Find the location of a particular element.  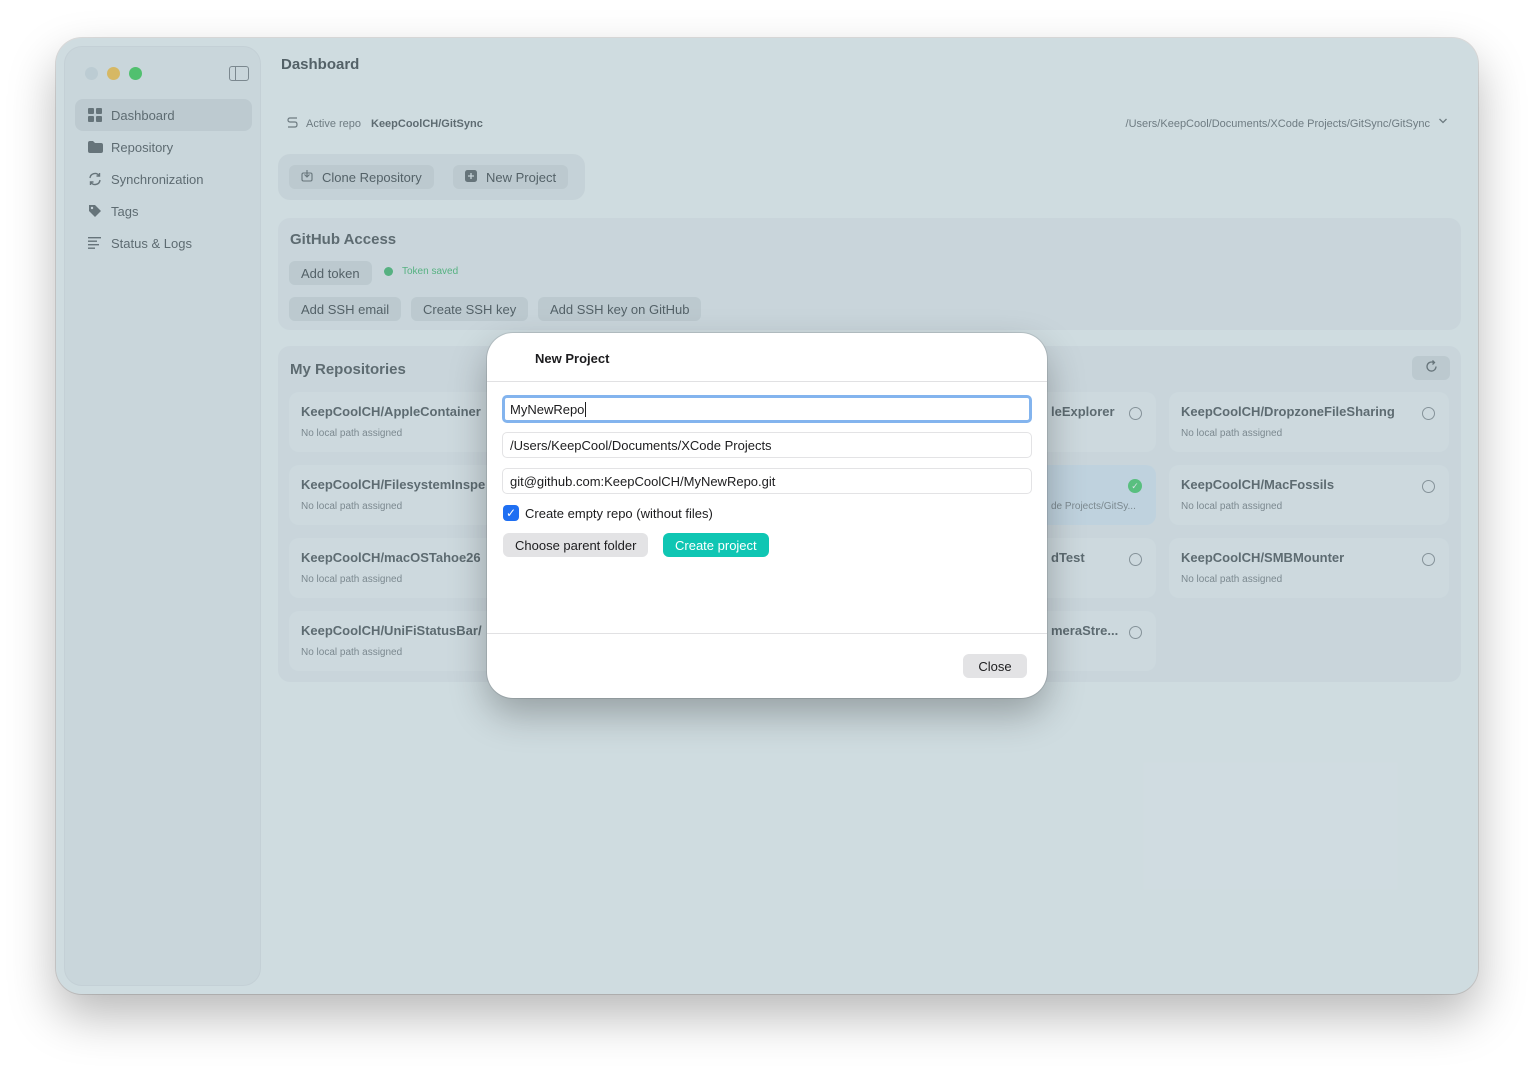

dialog-title: New Project is located at coordinates (572, 358).